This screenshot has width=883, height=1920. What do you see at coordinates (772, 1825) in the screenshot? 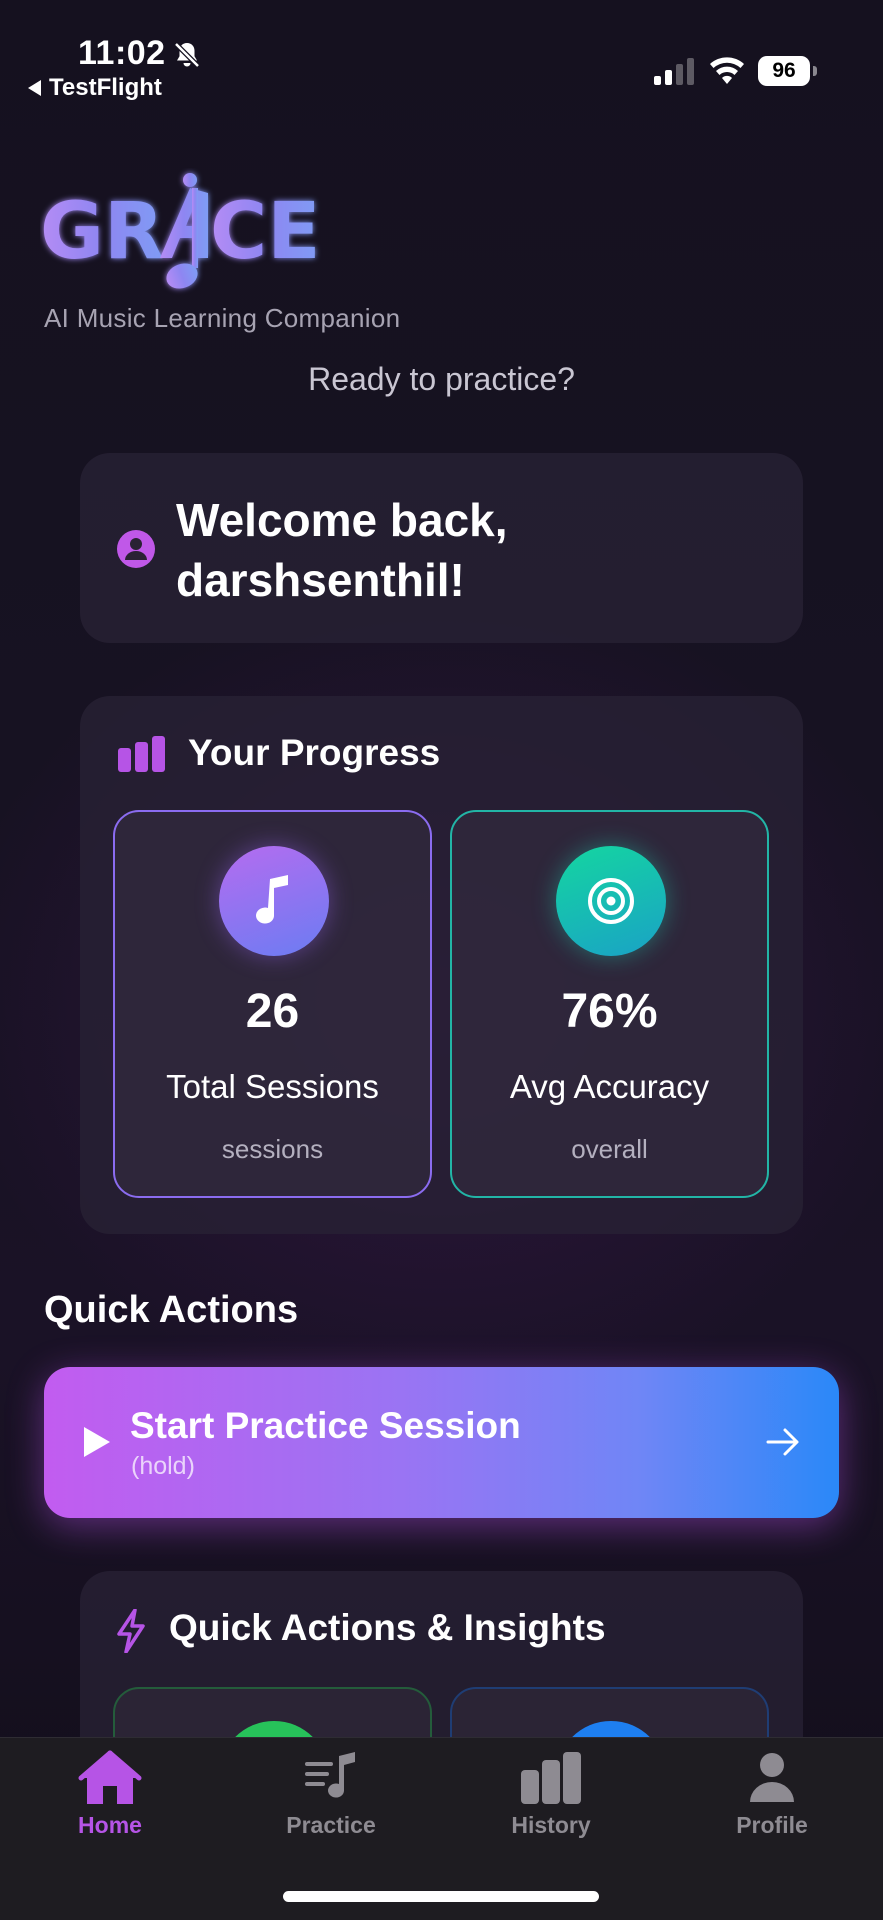
I see `tab-profile-label: Profile` at bounding box center [772, 1825].